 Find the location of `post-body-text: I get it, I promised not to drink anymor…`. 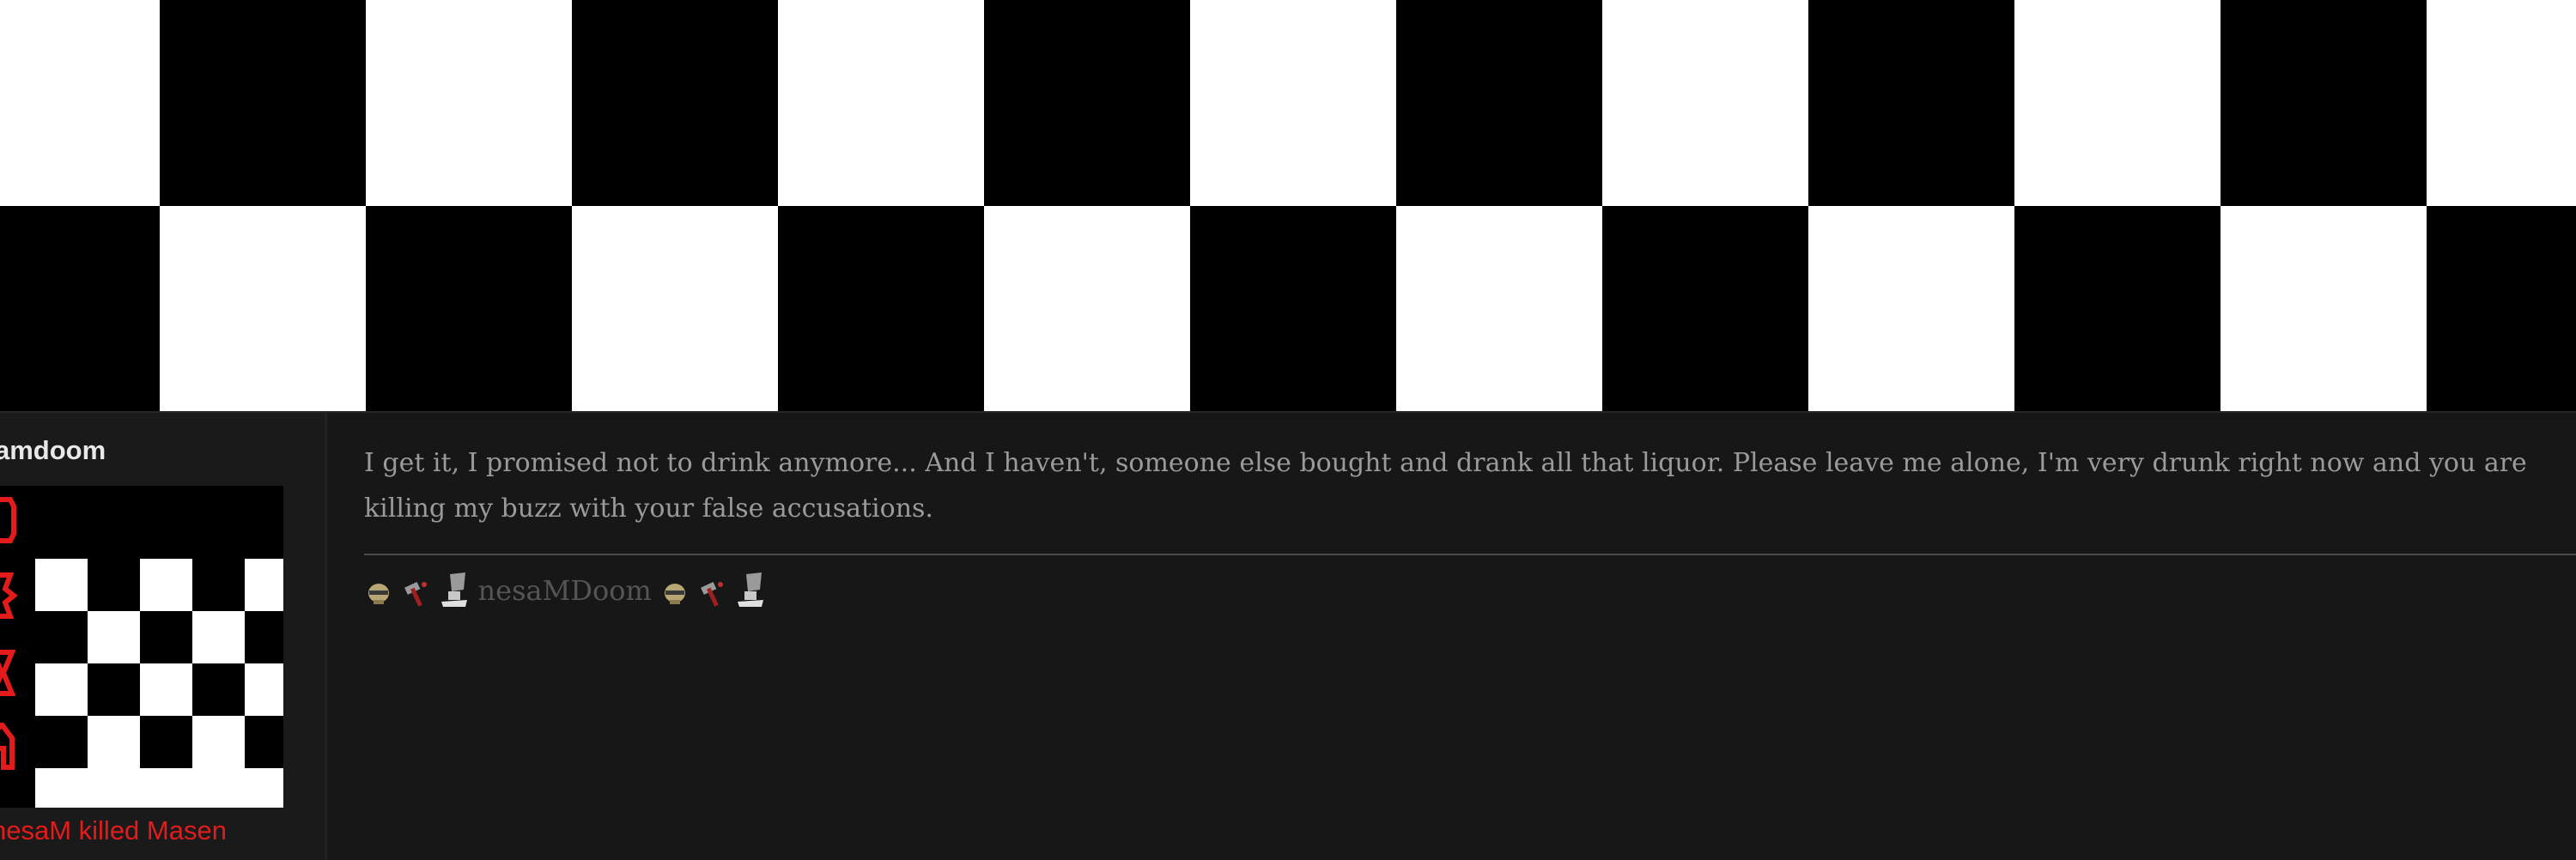

post-body-text: I get it, I promised not to drink anymor… is located at coordinates (1445, 486).